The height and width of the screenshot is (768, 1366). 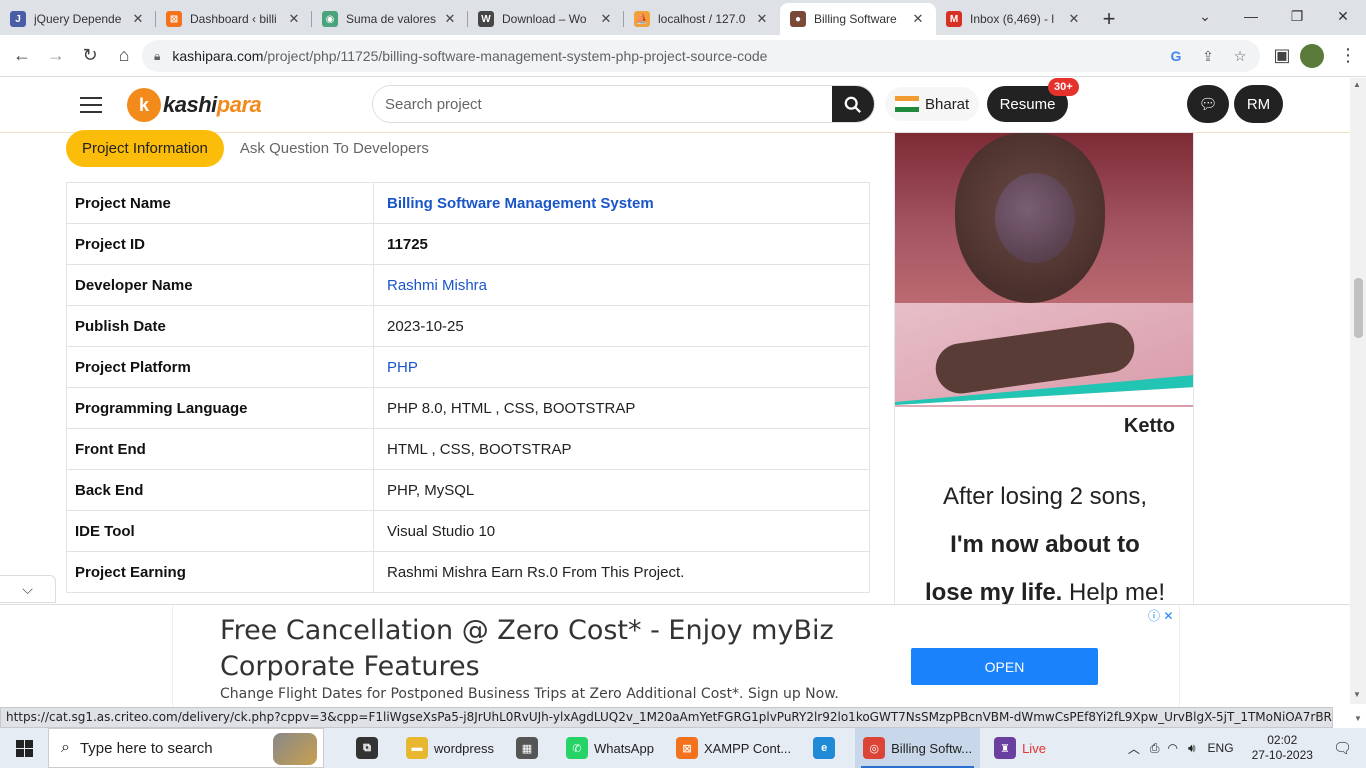 I want to click on table-row: Project ID 11725, so click(x=468, y=244).